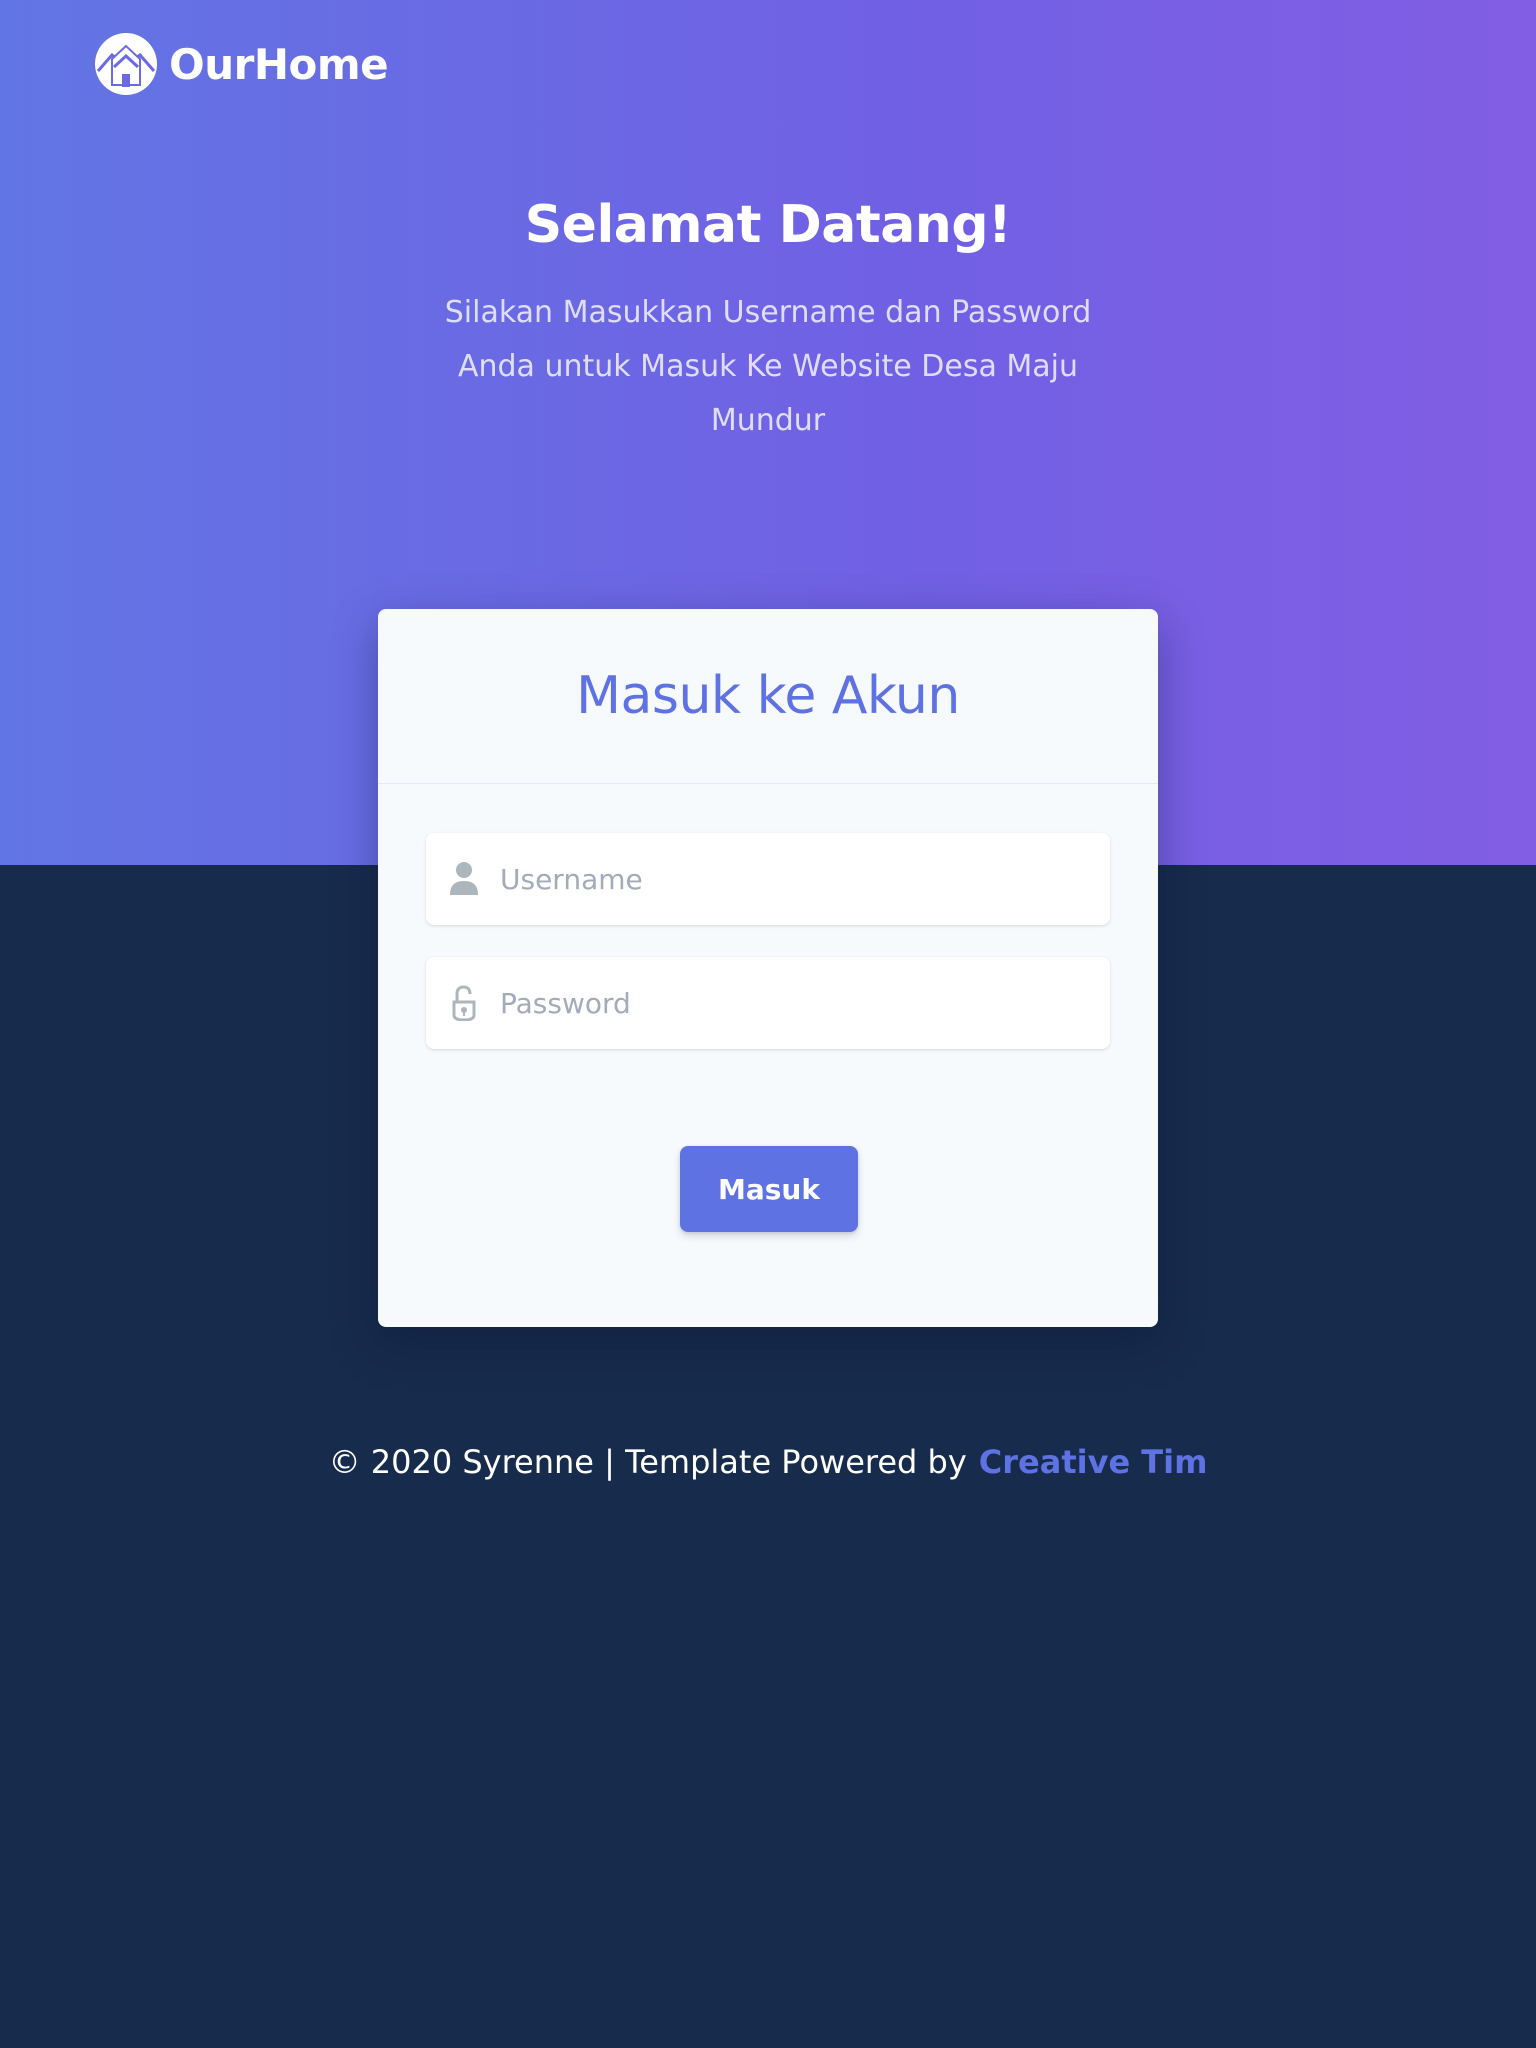 This screenshot has width=1536, height=2048. I want to click on username-field, so click(768, 879).